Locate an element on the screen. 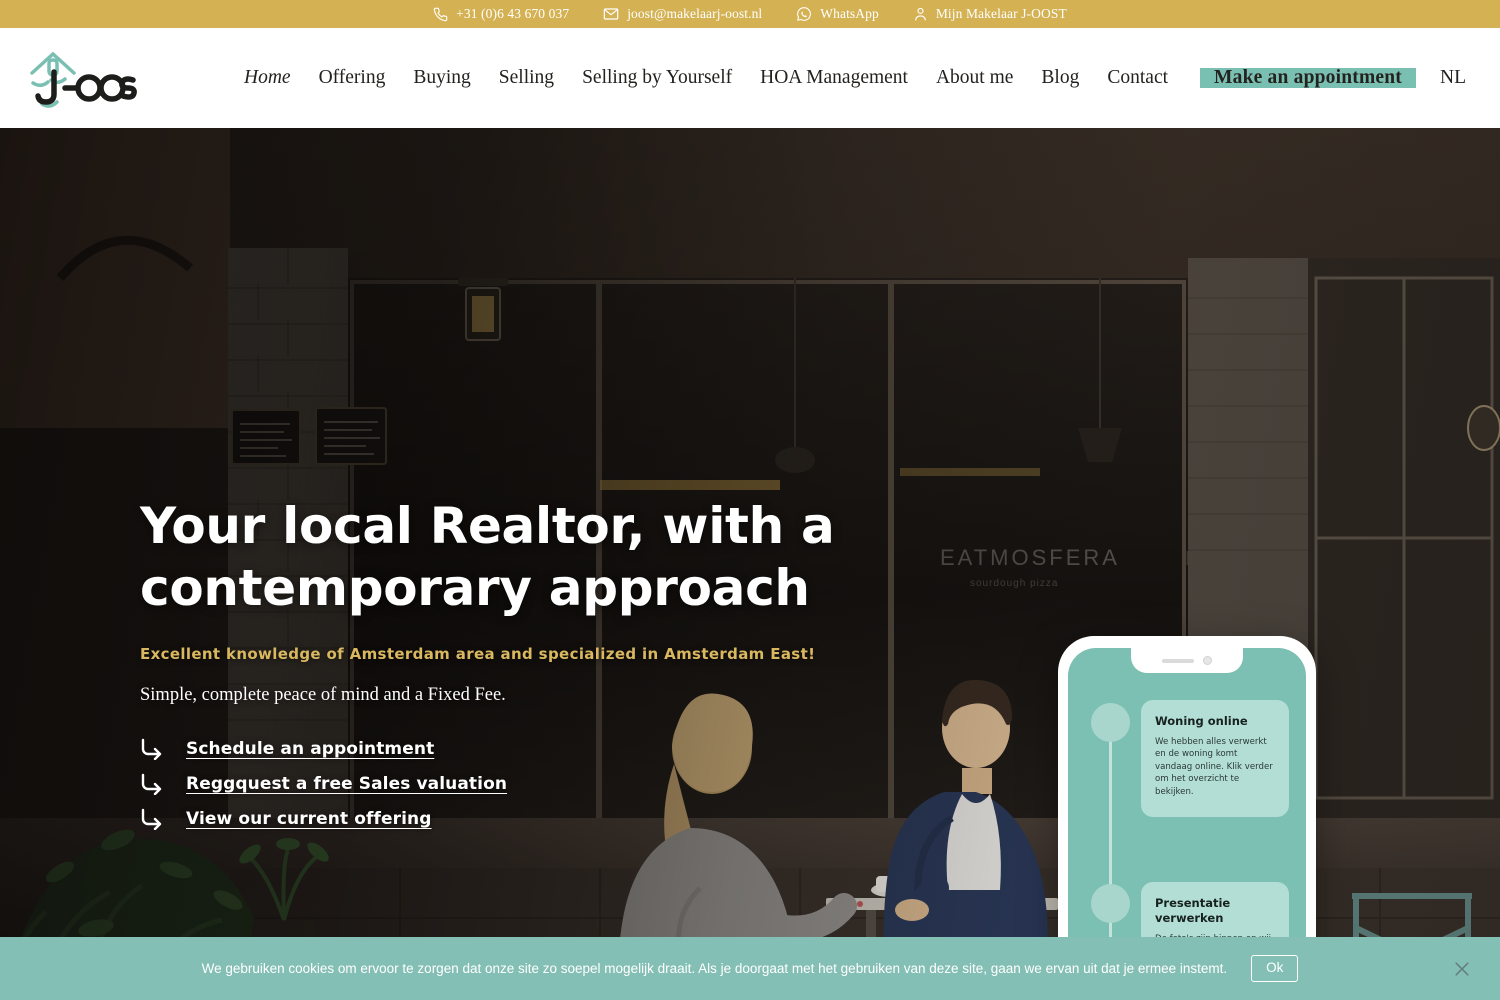 Image resolution: width=1500 pixels, height=1000 pixels. topbar-whatsapp-label: WhatsApp is located at coordinates (849, 13).